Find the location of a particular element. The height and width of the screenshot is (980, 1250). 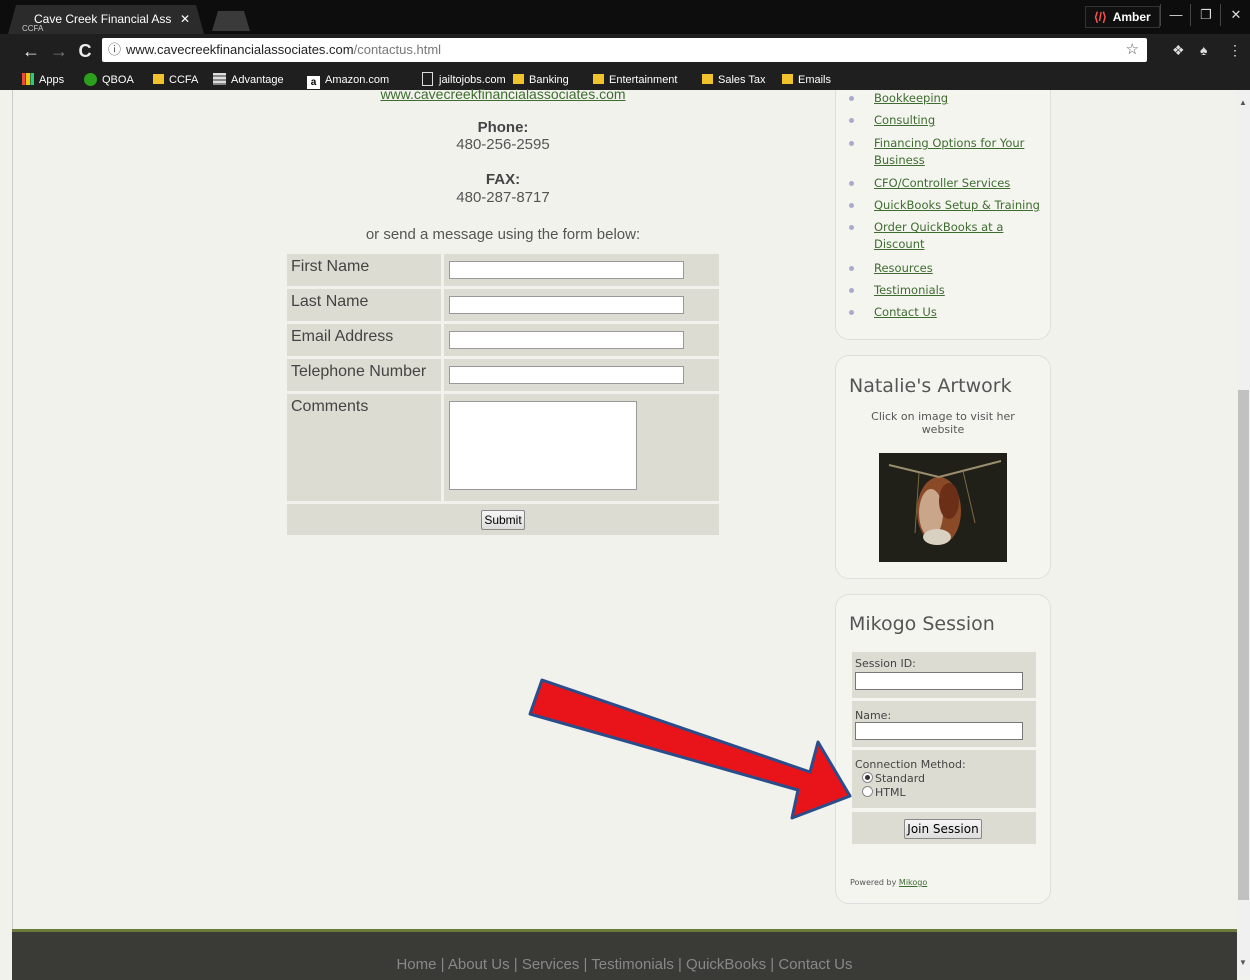

session-id-cell: Session ID: is located at coordinates (944, 675).